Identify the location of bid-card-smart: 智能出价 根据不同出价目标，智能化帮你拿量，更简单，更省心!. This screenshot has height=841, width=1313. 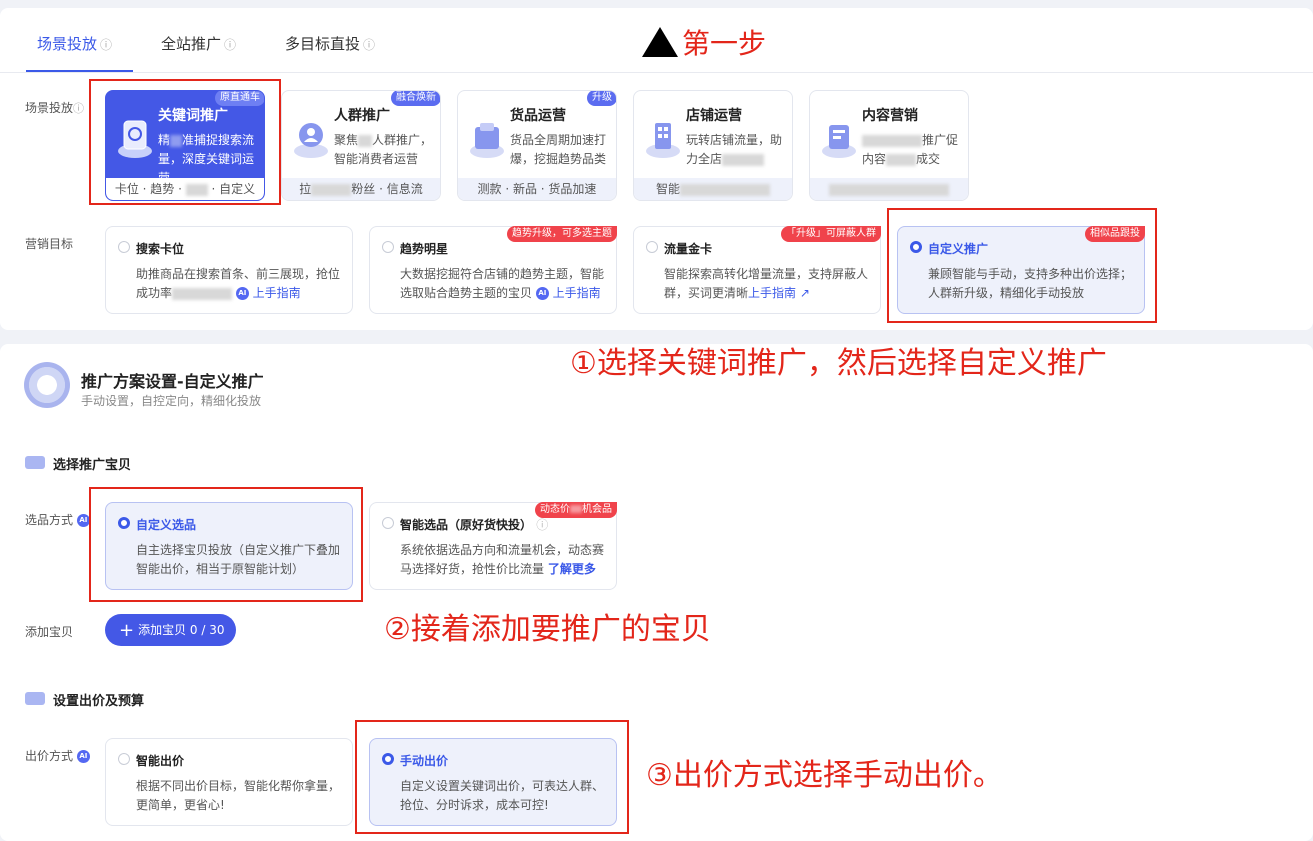
(229, 782).